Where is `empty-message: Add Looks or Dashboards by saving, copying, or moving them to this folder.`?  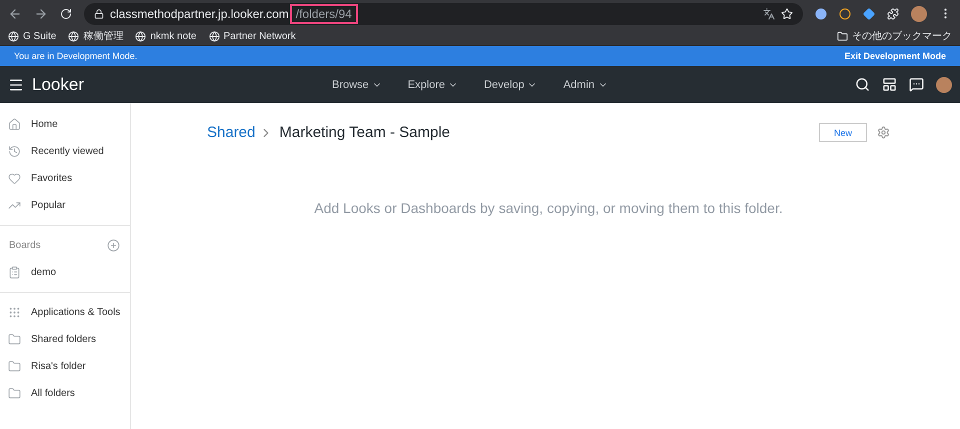 empty-message: Add Looks or Dashboards by saving, copying, or moving them to this folder. is located at coordinates (548, 208).